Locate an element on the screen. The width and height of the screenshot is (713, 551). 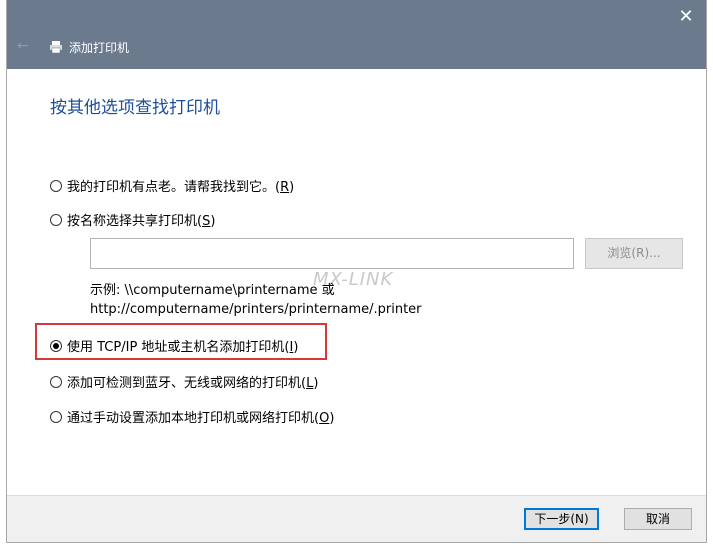
printer-icon is located at coordinates (56, 47).